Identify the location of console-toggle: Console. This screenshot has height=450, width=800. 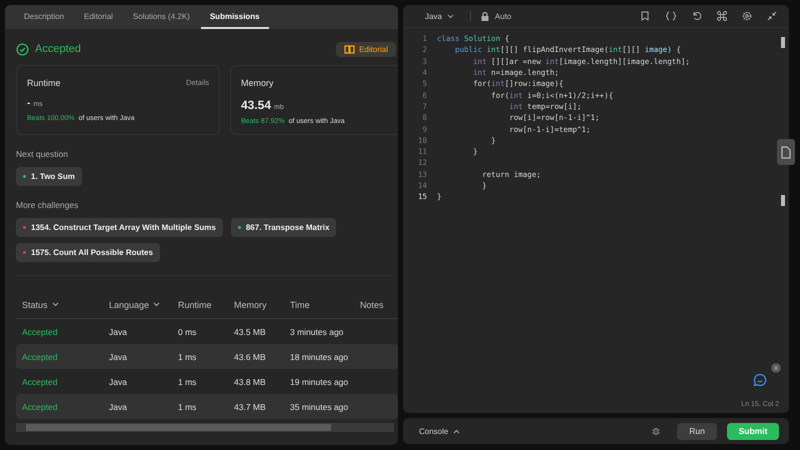
(439, 431).